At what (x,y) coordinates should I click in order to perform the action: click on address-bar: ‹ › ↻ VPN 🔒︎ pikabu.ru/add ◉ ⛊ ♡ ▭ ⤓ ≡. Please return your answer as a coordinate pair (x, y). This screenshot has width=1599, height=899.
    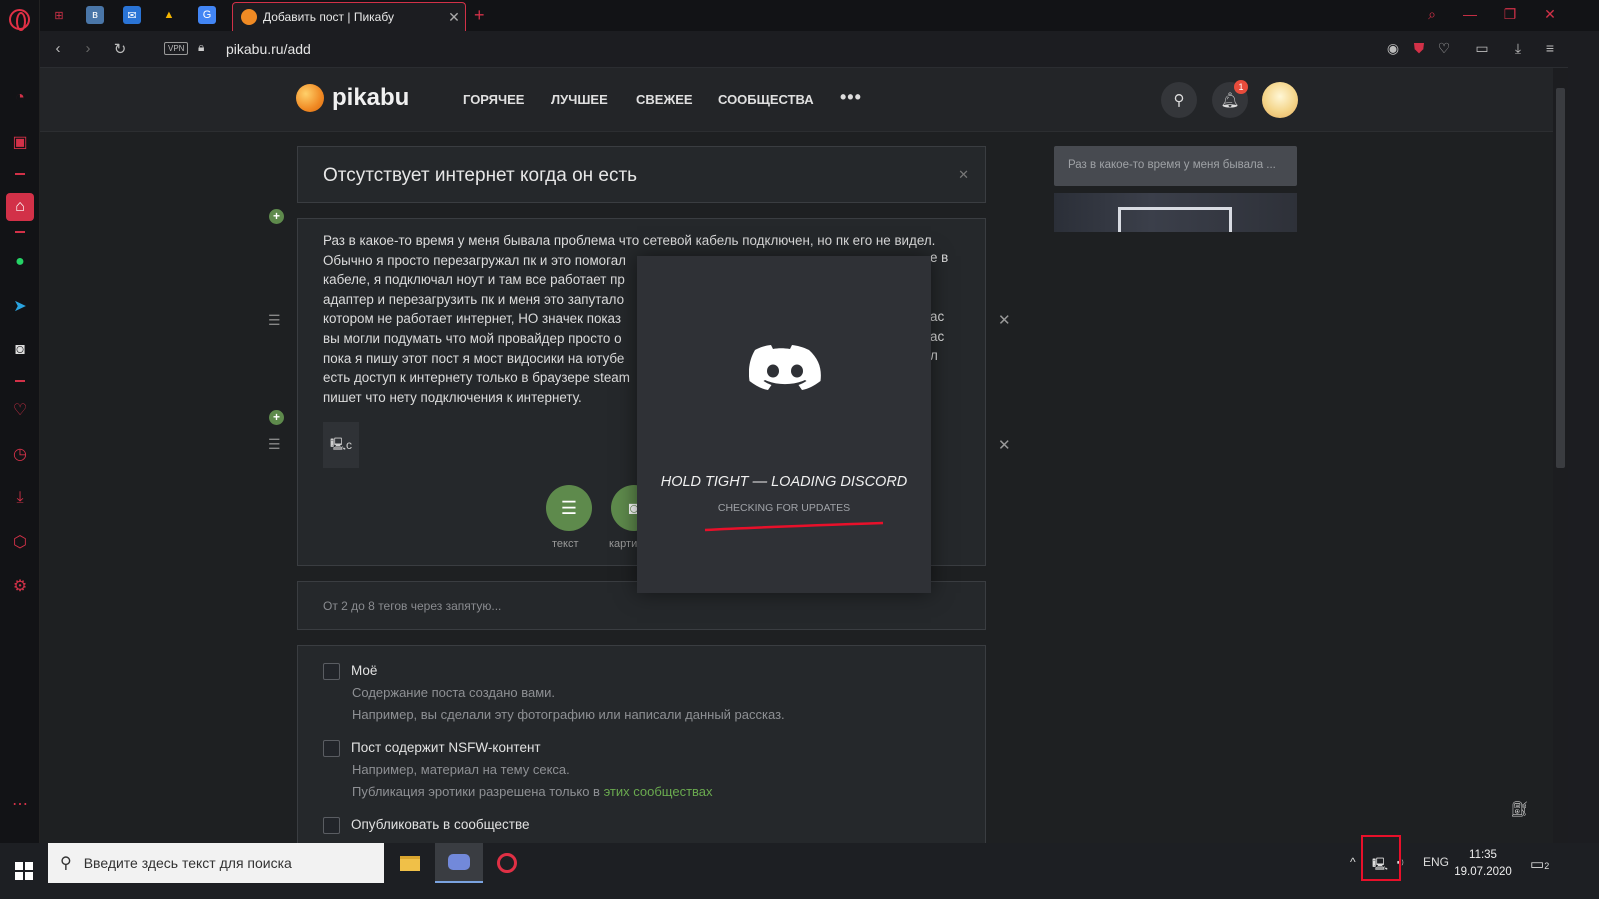
    Looking at the image, I should click on (819, 49).